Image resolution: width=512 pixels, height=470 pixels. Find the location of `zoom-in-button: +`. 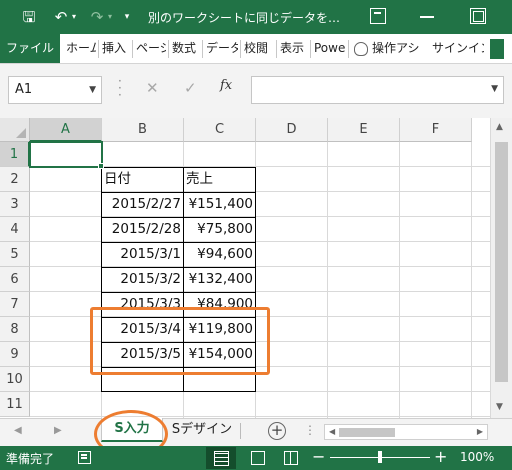

zoom-in-button: + is located at coordinates (440, 456).